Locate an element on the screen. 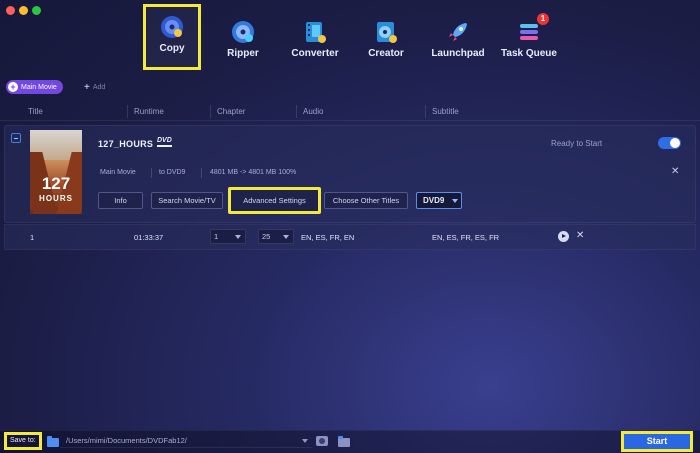  tool-task-queue: Task Queue is located at coordinates (529, 39).